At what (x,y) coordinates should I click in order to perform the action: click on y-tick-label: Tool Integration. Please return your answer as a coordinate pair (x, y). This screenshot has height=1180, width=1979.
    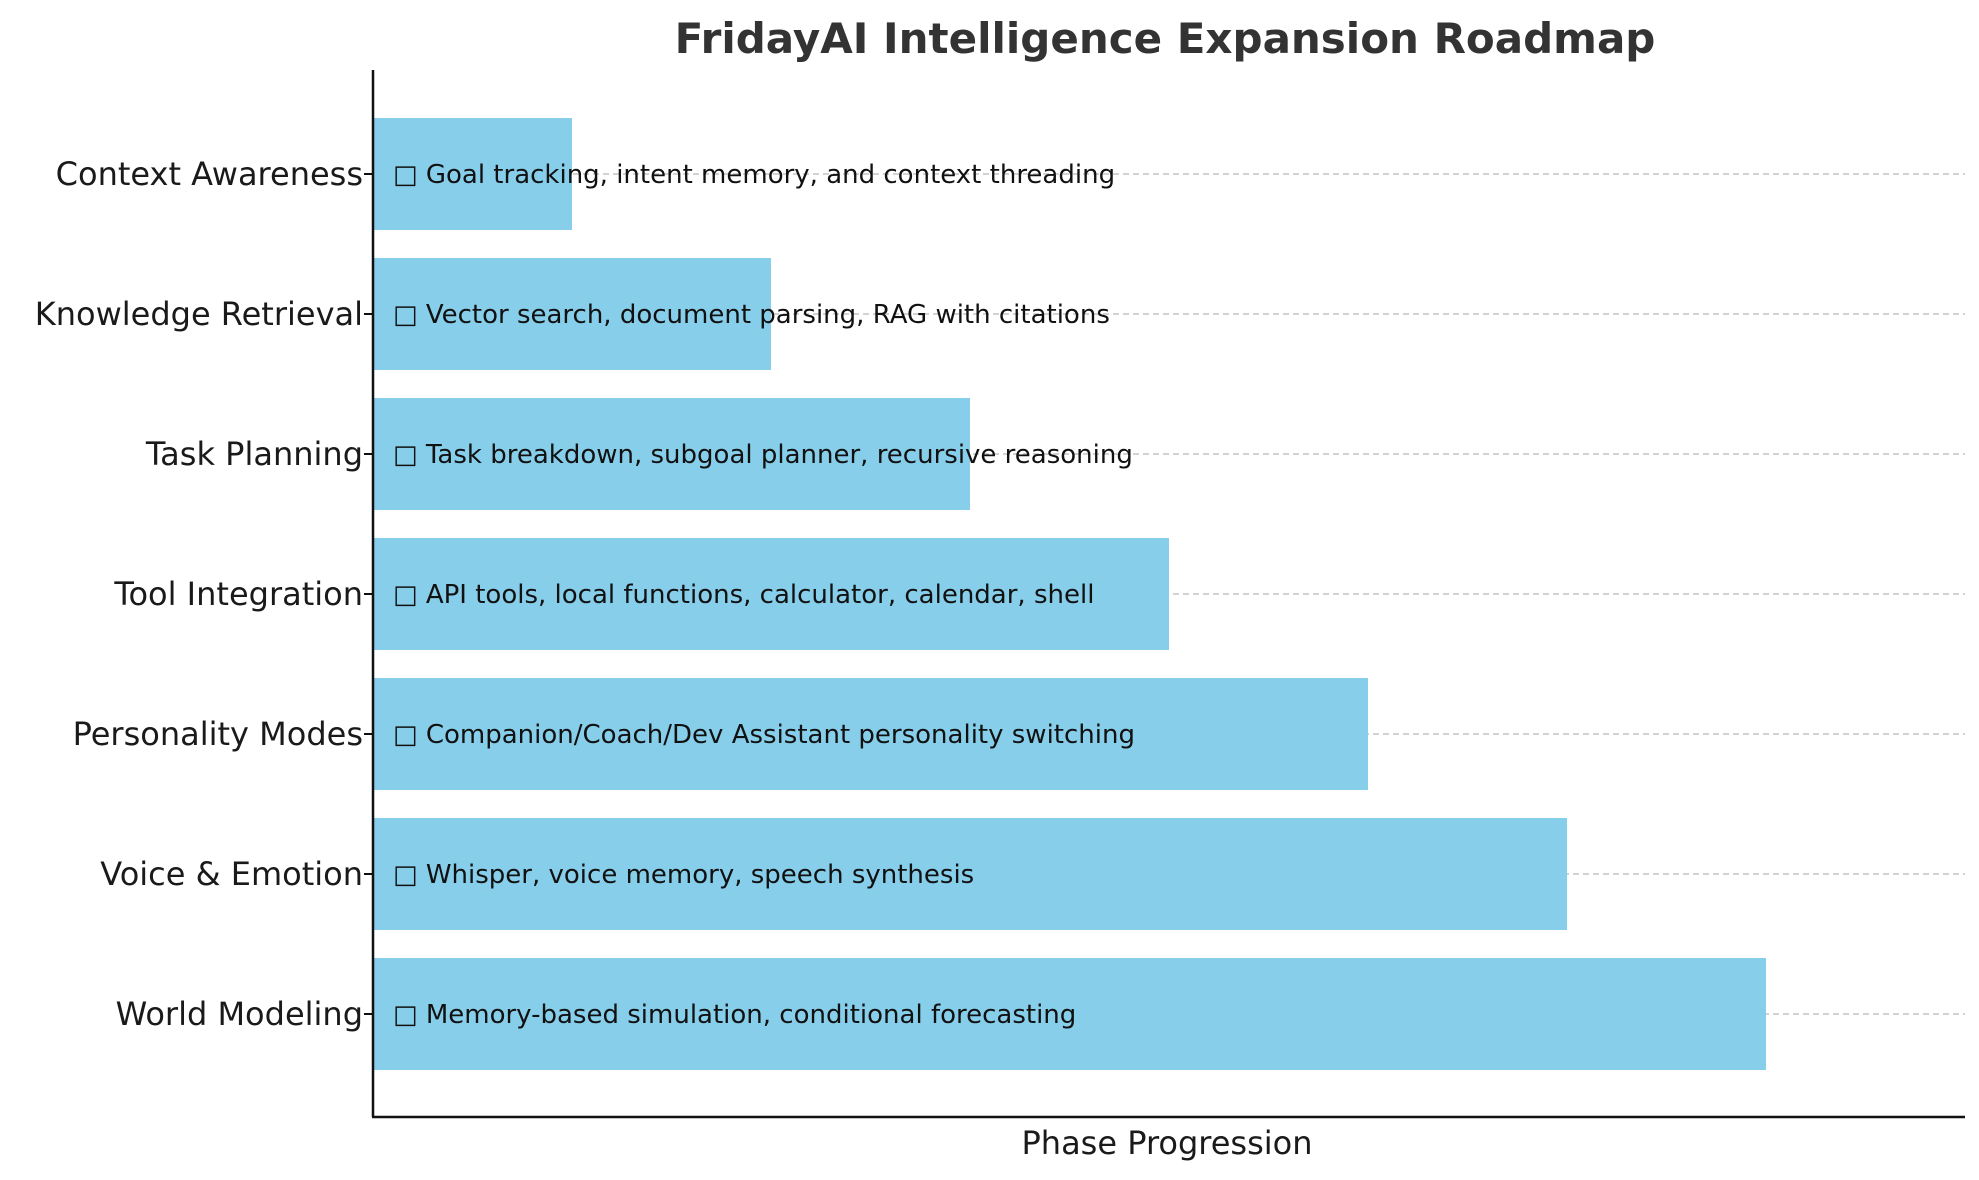
    Looking at the image, I should click on (238, 594).